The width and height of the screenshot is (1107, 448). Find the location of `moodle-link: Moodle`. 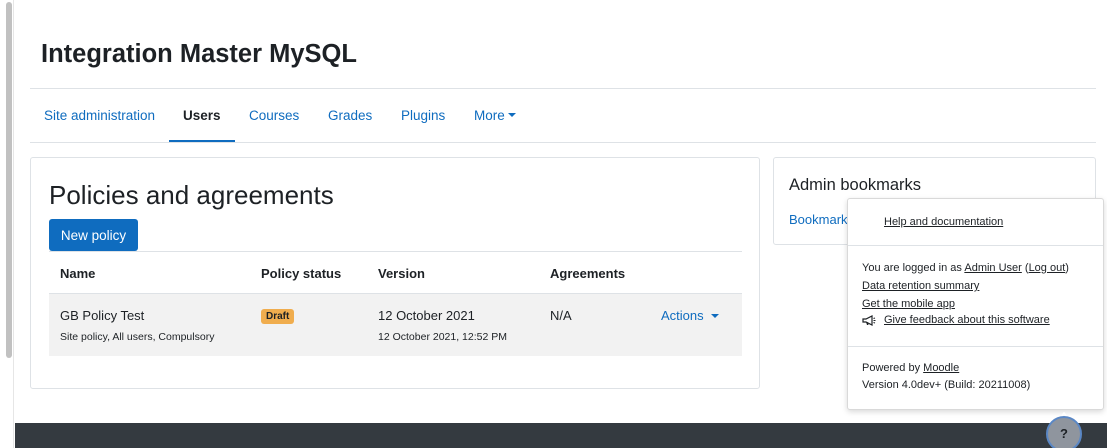

moodle-link: Moodle is located at coordinates (941, 368).